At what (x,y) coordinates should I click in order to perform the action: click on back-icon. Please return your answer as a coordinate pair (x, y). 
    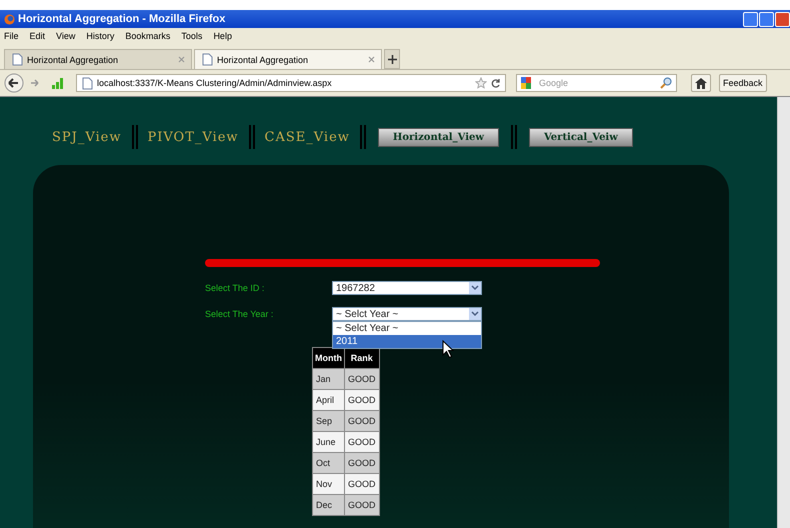
    Looking at the image, I should click on (15, 83).